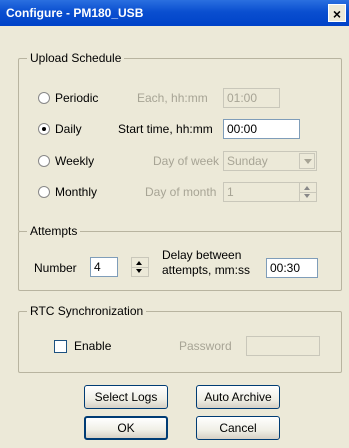 This screenshot has height=448, width=349. What do you see at coordinates (238, 428) in the screenshot?
I see `cancel-button: Cancel` at bounding box center [238, 428].